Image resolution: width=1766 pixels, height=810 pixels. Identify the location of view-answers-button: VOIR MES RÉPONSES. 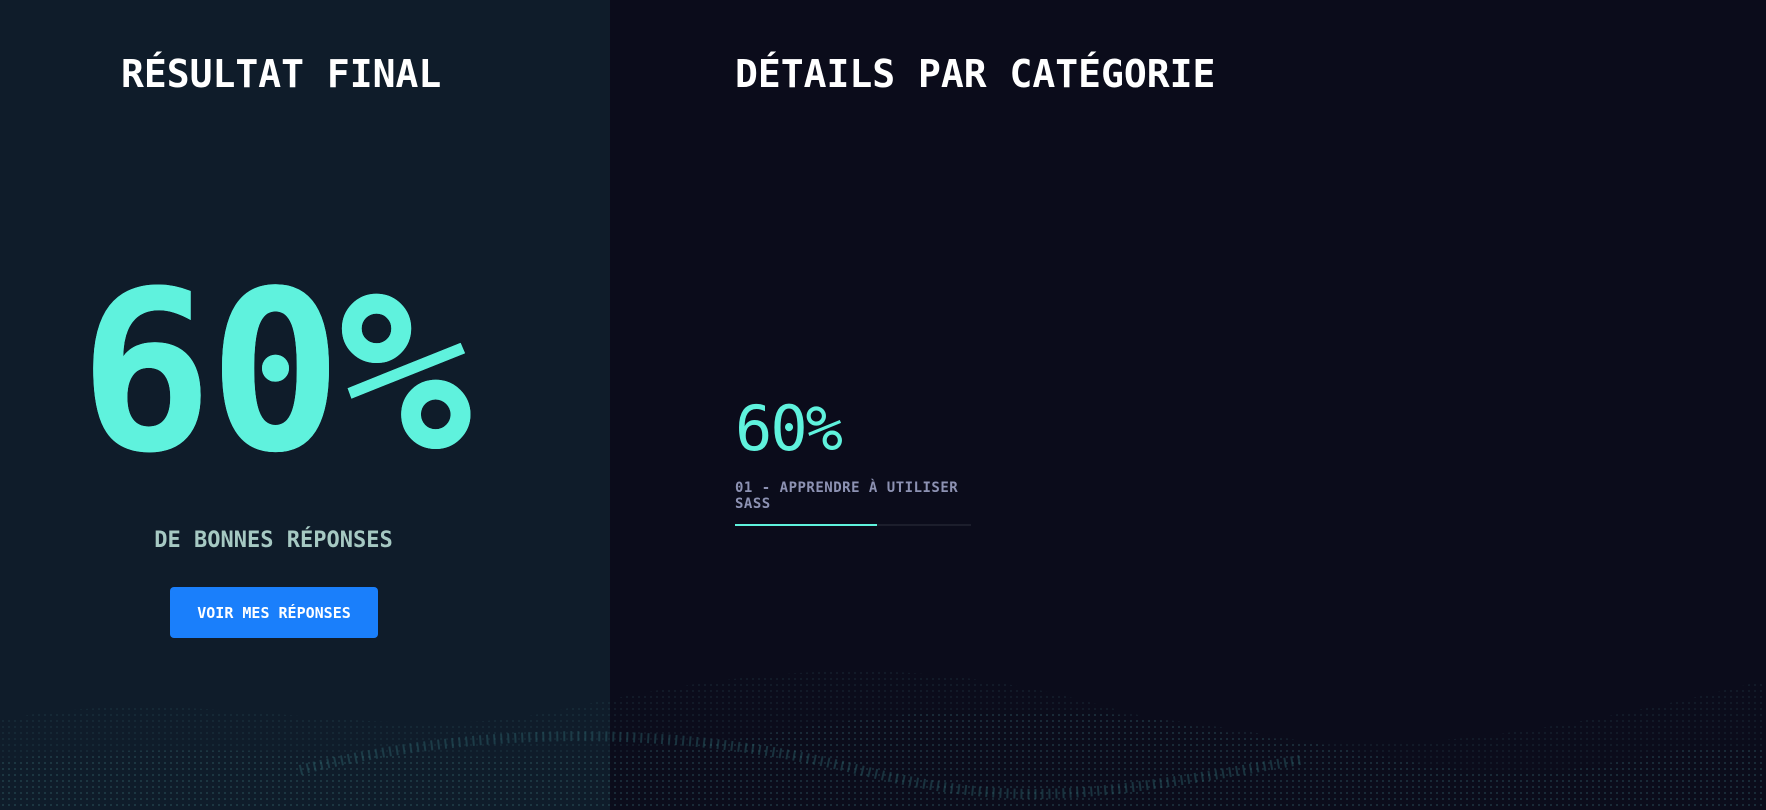
(274, 612).